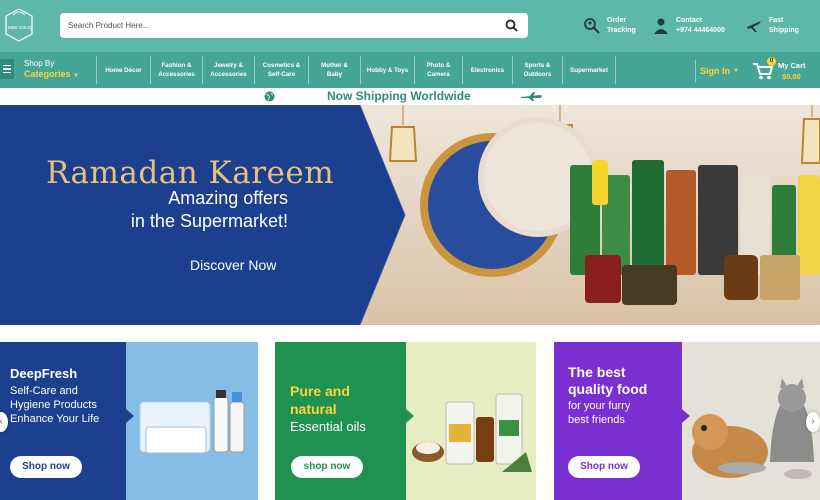 This screenshot has height=500, width=820. I want to click on contact-phone: +974 44464000, so click(700, 30).